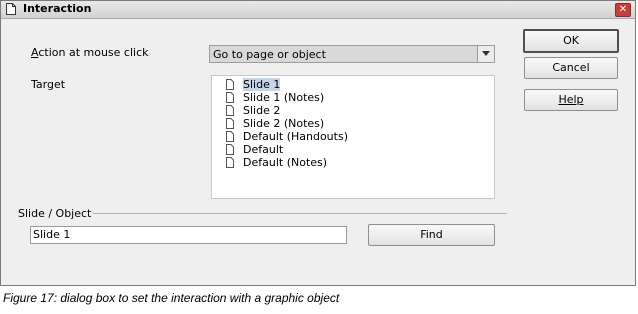 This screenshot has height=314, width=638. Describe the element at coordinates (263, 149) in the screenshot. I see `list-item-label: Default` at that location.